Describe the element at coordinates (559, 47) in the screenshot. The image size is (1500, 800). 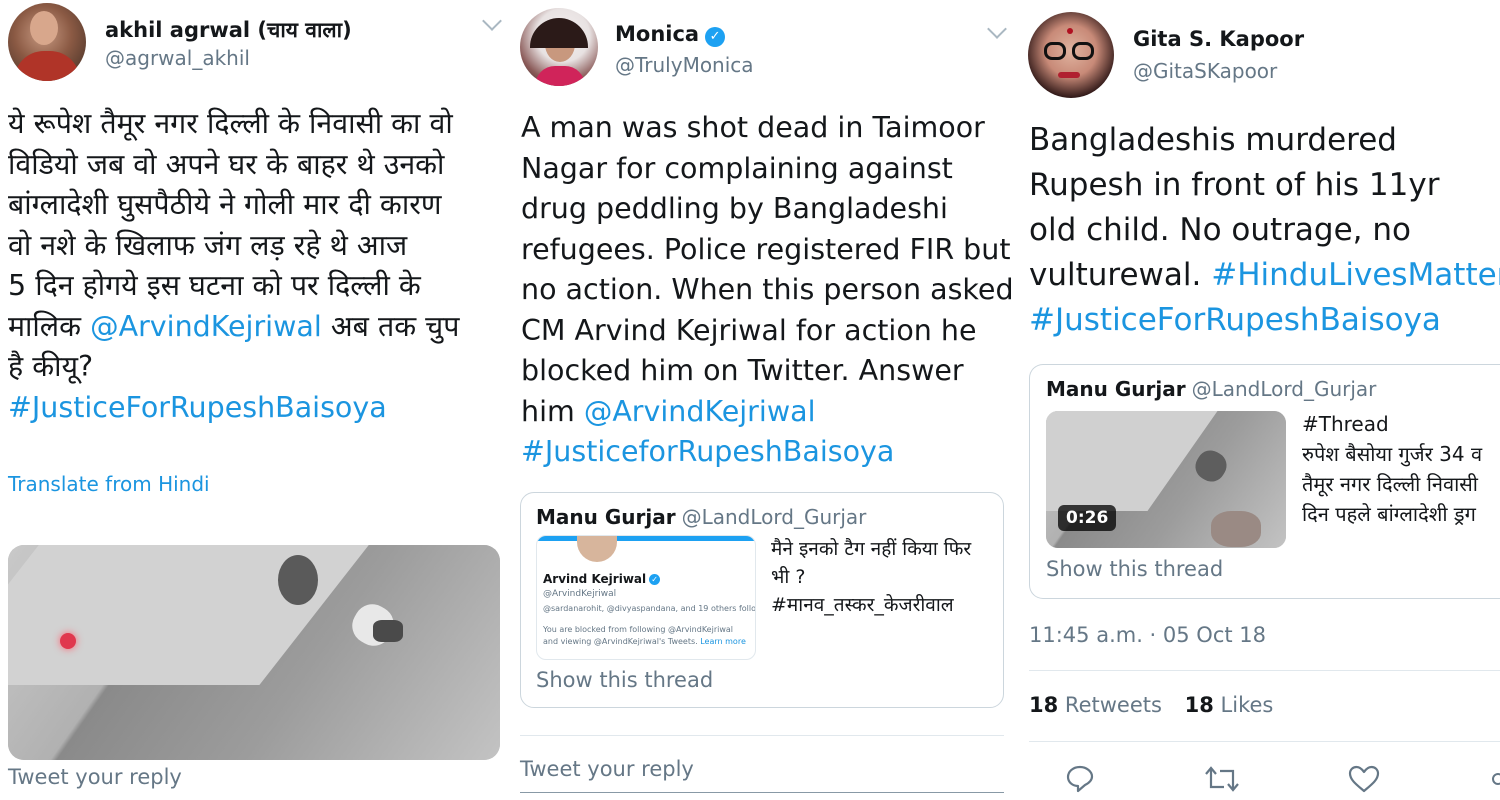
I see `avatar-monica` at that location.